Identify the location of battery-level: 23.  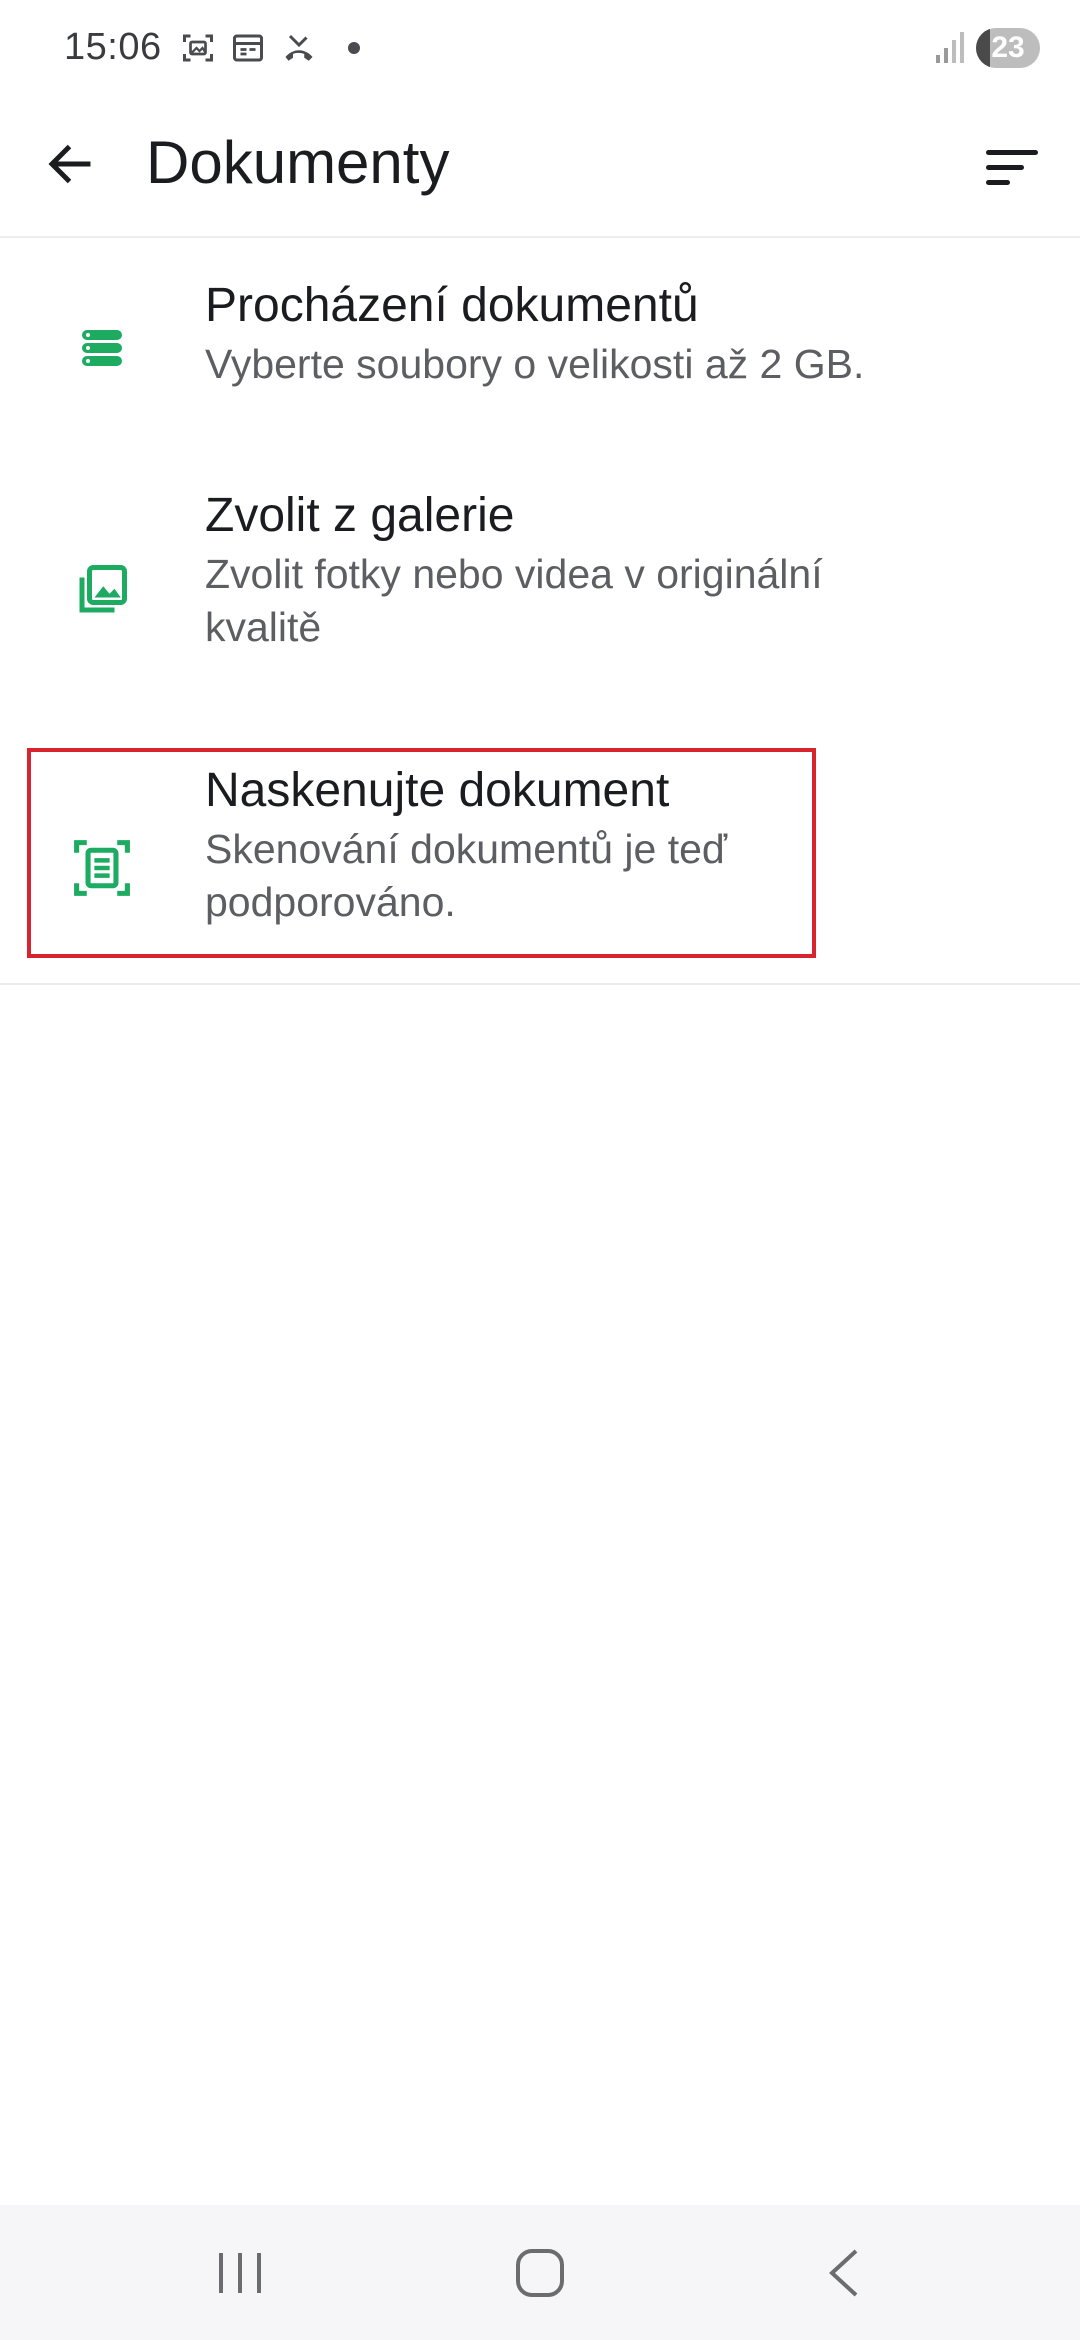
(1008, 47).